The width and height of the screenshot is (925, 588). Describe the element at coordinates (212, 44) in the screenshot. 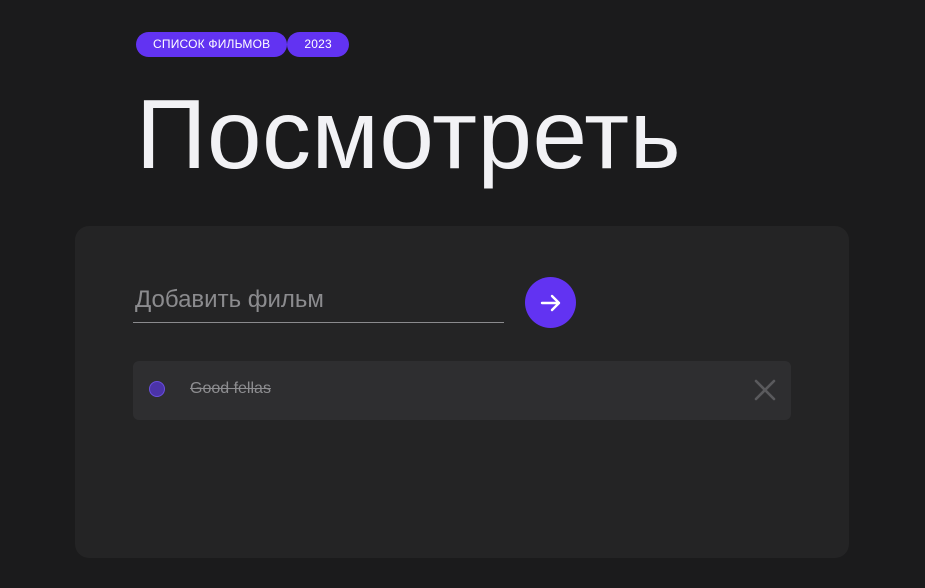

I see `tag-film-list: СПИСОК ФИЛЬМОВ` at that location.